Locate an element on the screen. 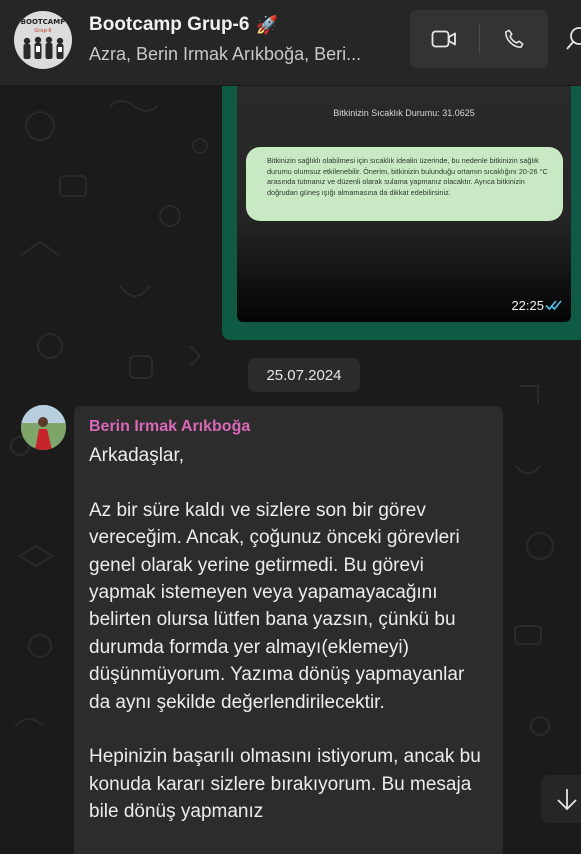 This screenshot has width=581, height=854. rocket-emoji: 🚀 is located at coordinates (266, 24).